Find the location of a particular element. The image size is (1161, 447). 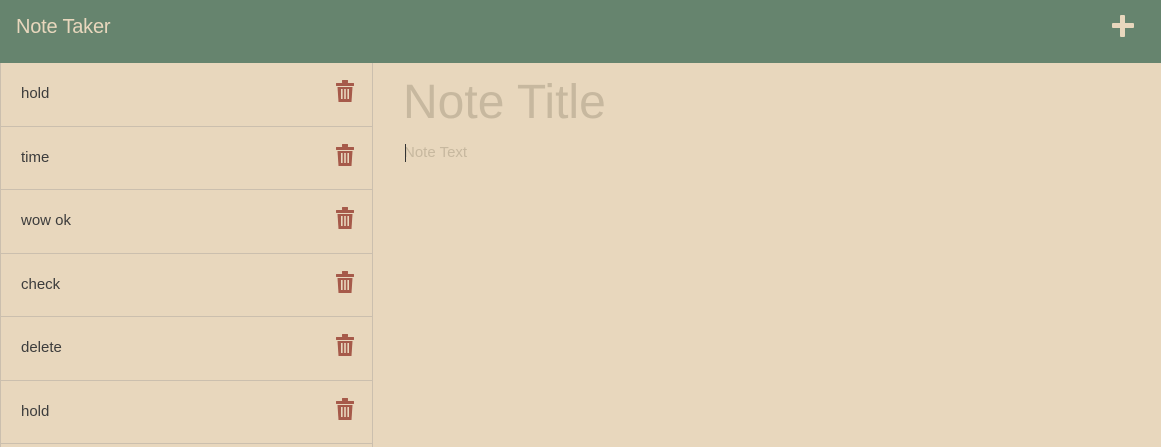

navbar: Note Taker is located at coordinates (580, 31).